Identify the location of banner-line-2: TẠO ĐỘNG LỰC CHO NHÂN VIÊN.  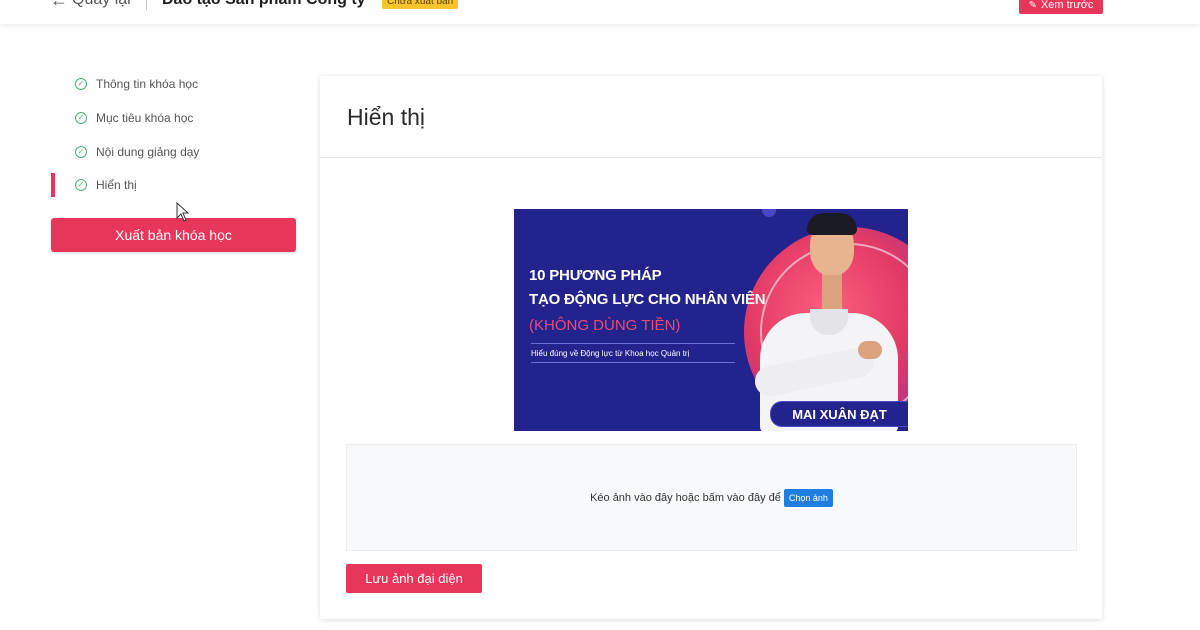
(647, 299).